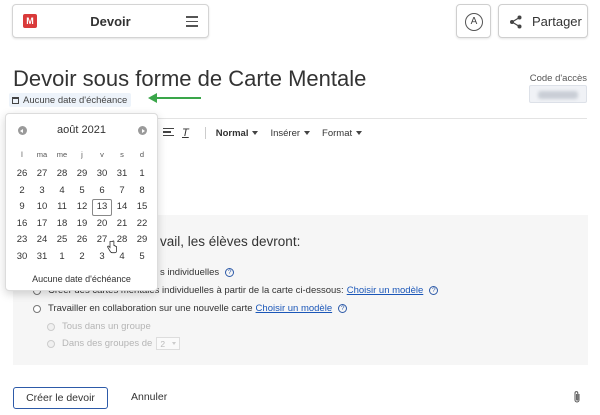  What do you see at coordinates (62, 224) in the screenshot?
I see `calendar-day: 18` at bounding box center [62, 224].